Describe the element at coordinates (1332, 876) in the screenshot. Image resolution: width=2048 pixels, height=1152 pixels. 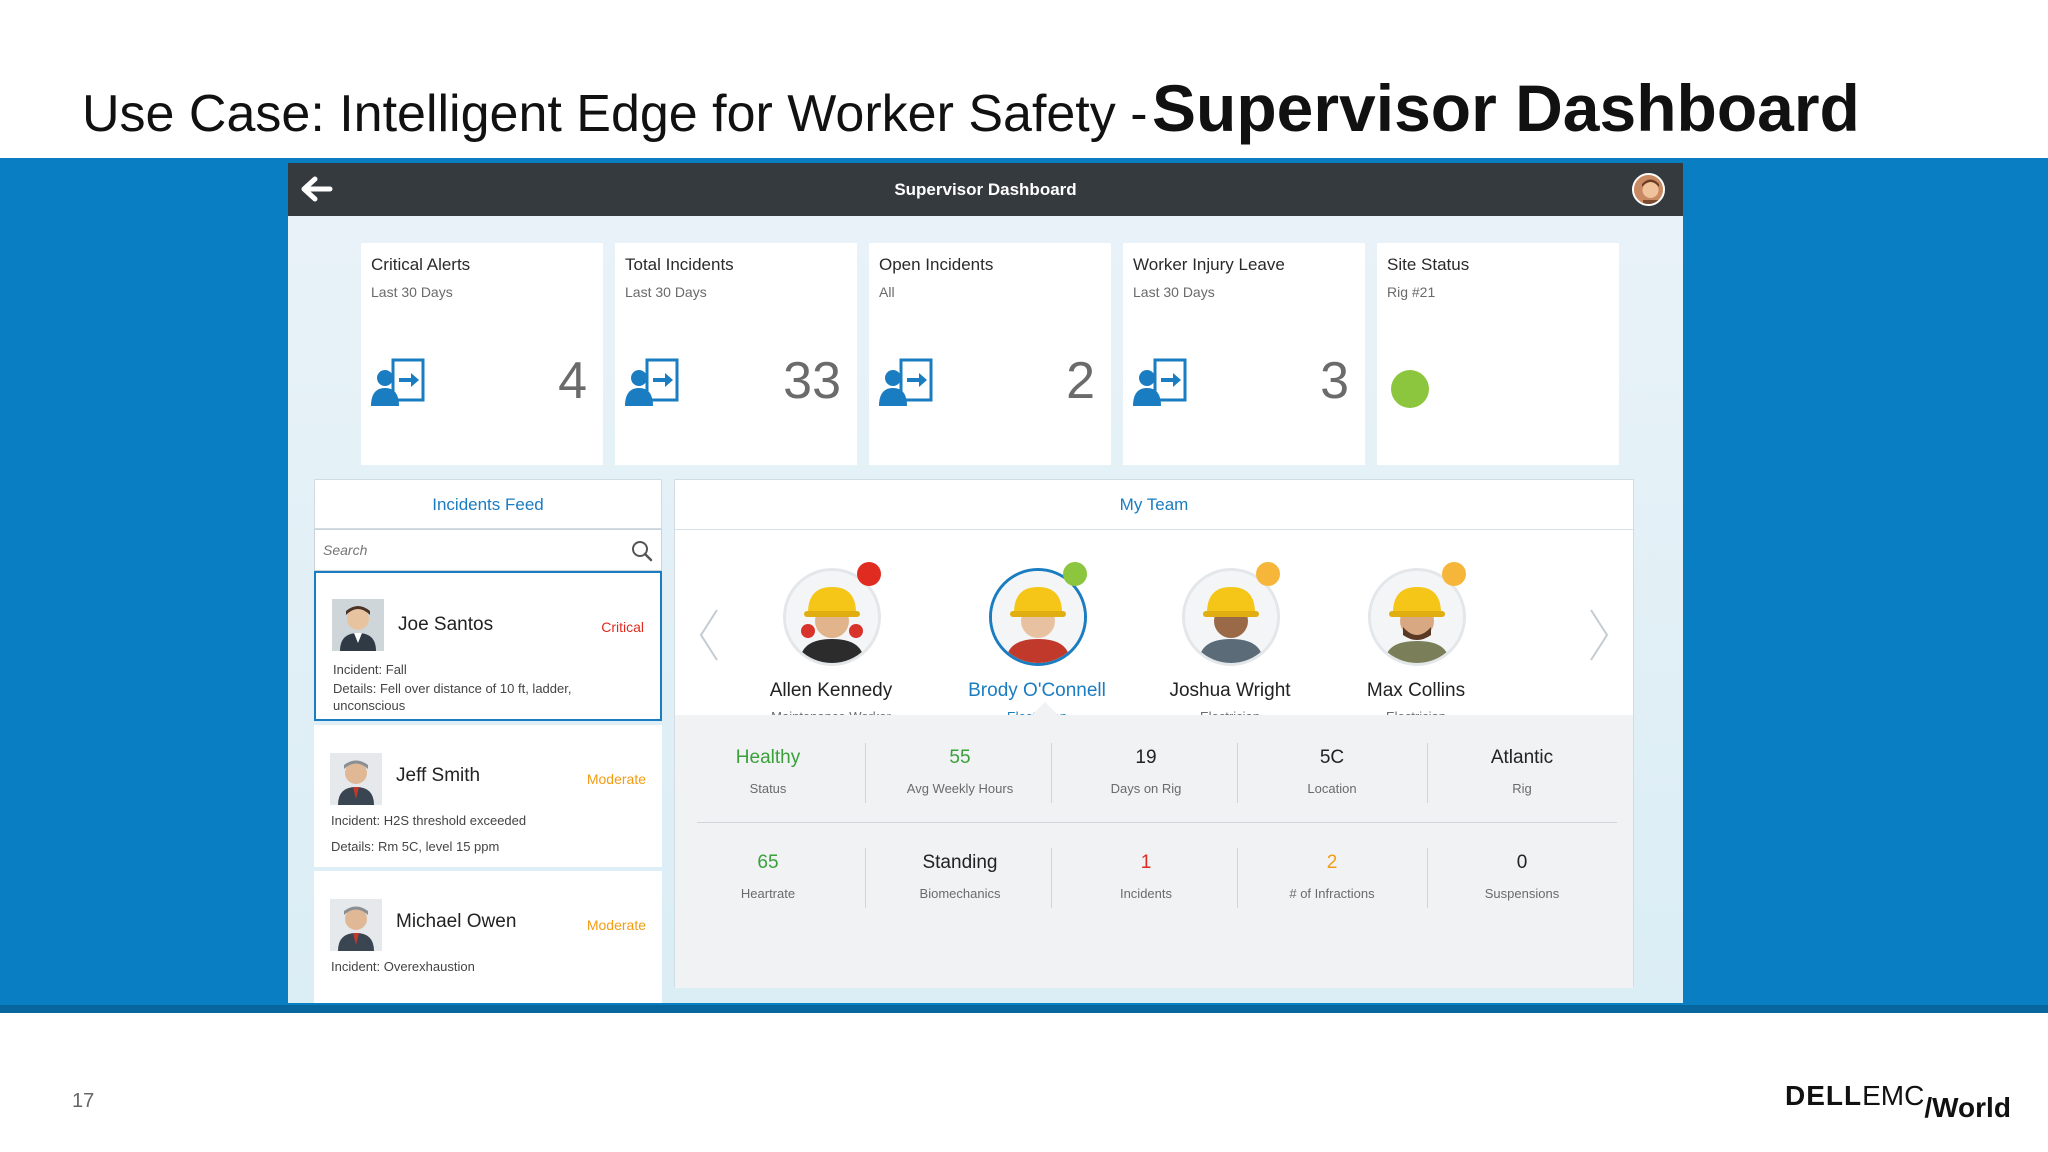
I see `stat-infractions: 2 # of Infractions` at that location.